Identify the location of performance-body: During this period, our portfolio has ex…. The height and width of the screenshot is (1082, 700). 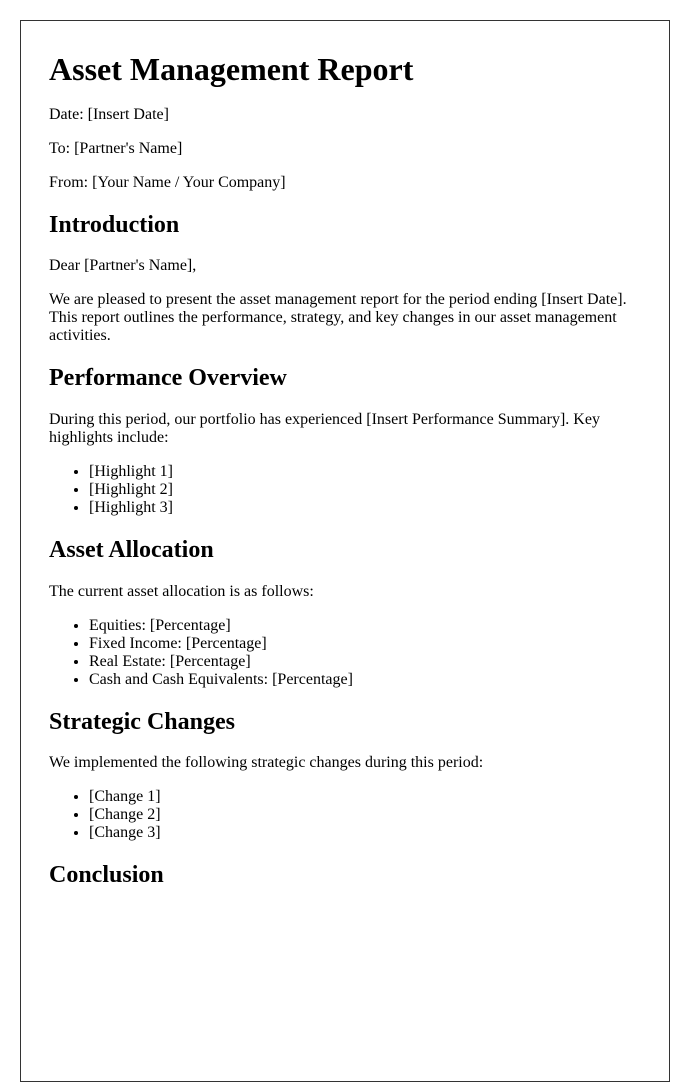
(324, 428).